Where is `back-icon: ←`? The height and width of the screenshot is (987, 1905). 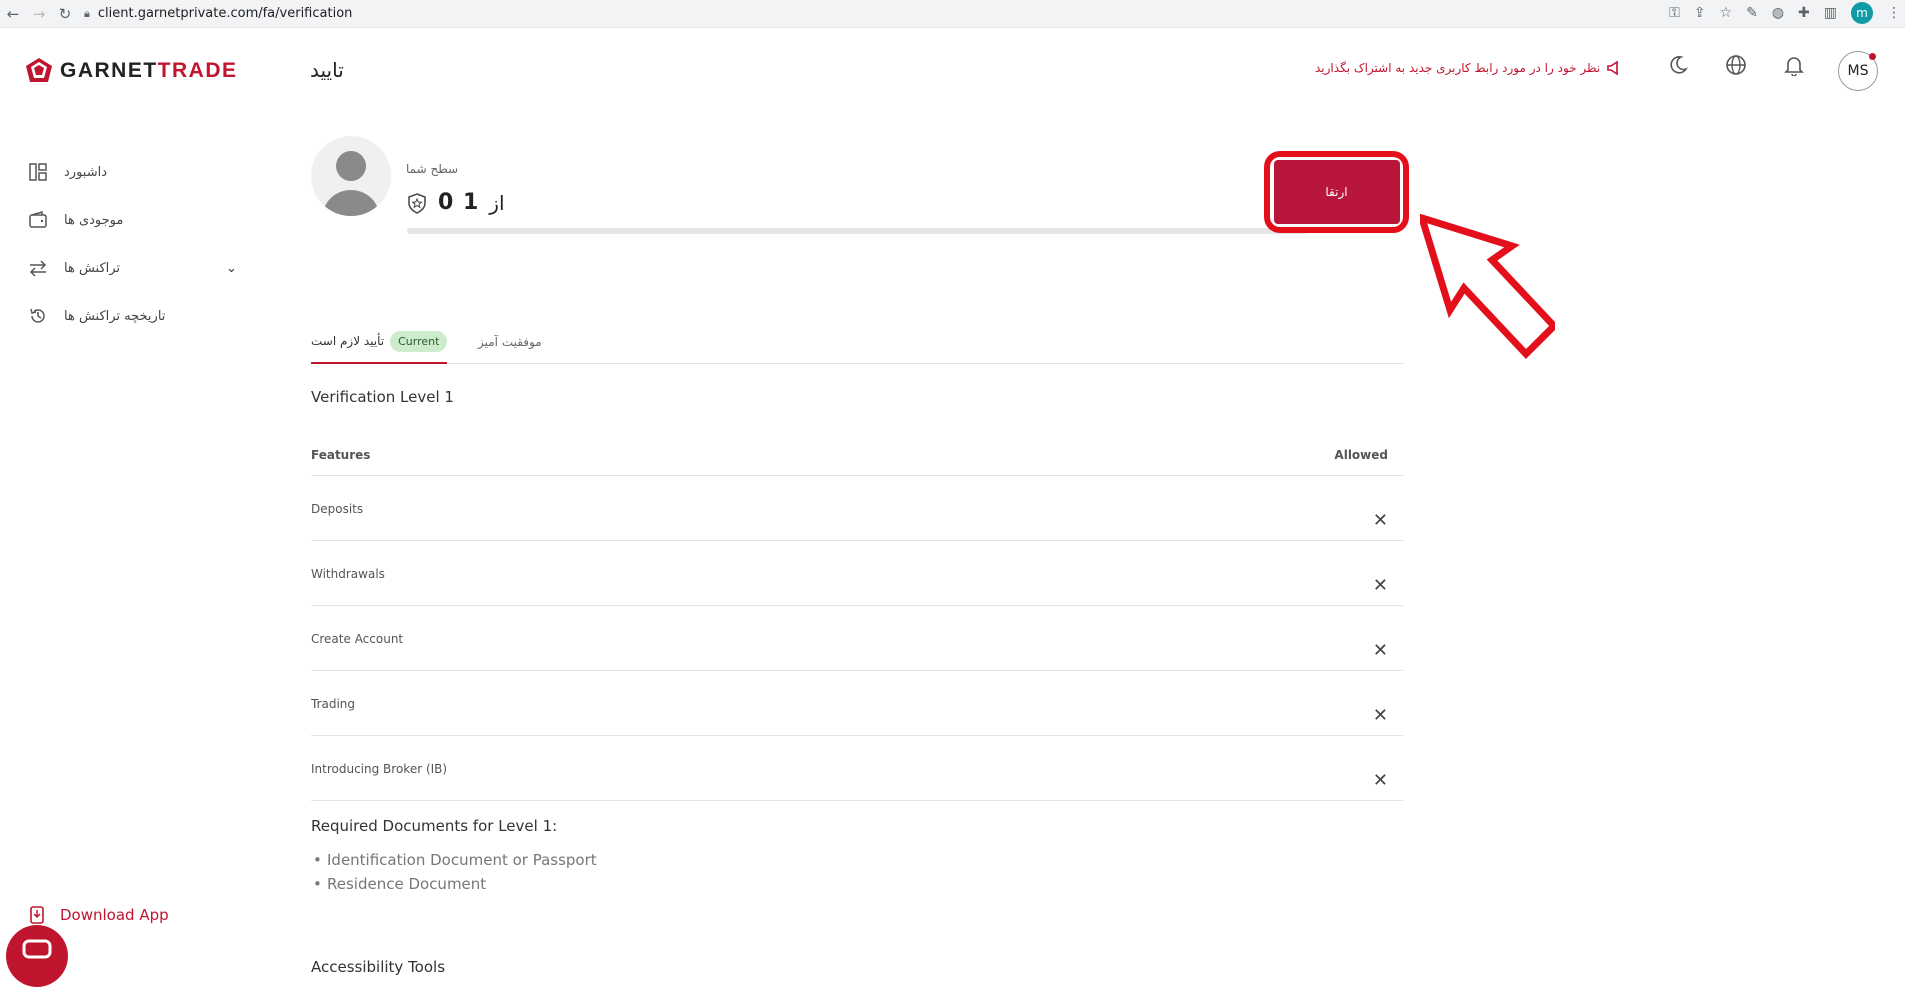
back-icon: ← is located at coordinates (13, 14).